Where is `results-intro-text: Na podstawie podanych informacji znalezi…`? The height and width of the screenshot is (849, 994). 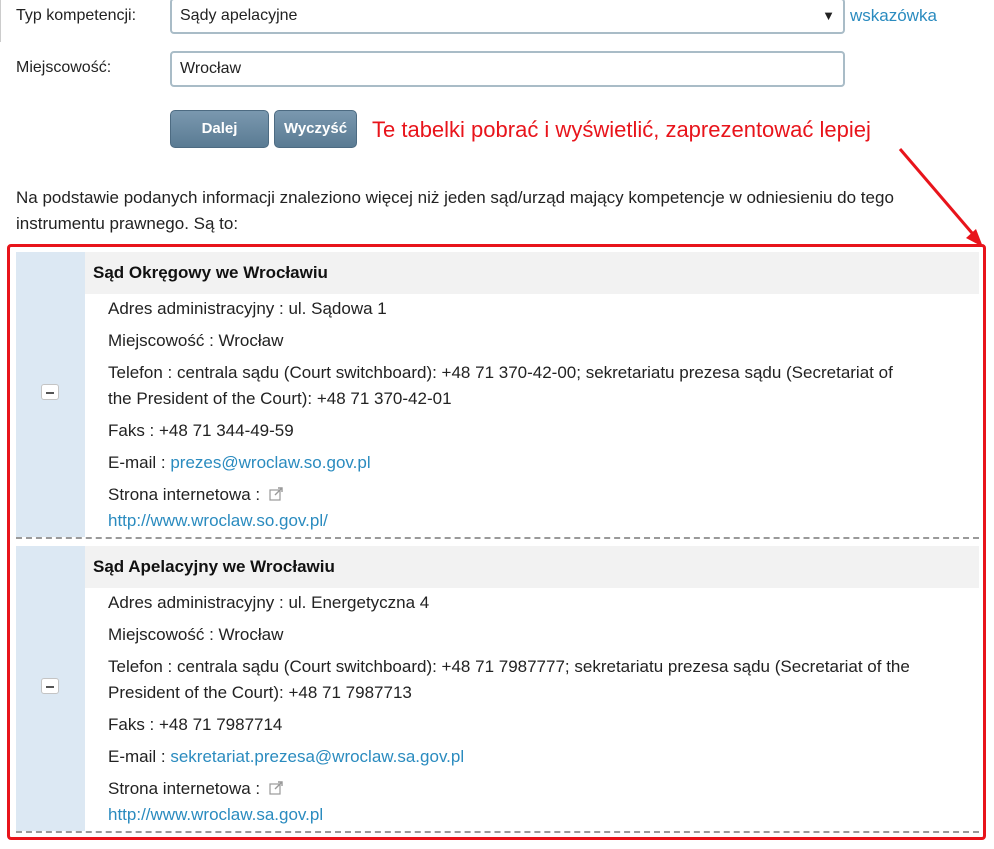
results-intro-text: Na podstawie podanych informacji znalezi… is located at coordinates (455, 210).